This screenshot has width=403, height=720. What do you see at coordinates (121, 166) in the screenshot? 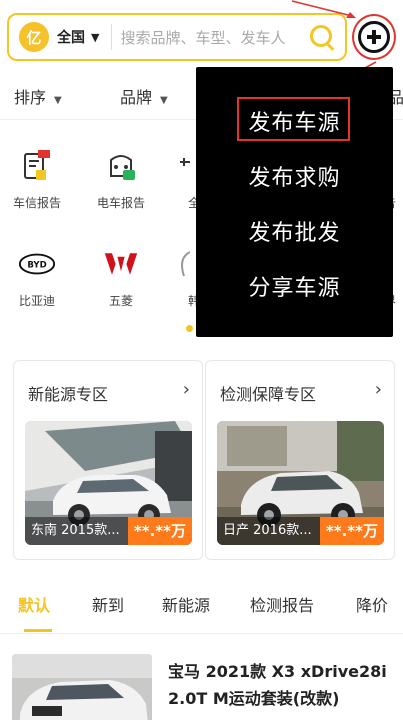
I see `ev-report-icon` at bounding box center [121, 166].